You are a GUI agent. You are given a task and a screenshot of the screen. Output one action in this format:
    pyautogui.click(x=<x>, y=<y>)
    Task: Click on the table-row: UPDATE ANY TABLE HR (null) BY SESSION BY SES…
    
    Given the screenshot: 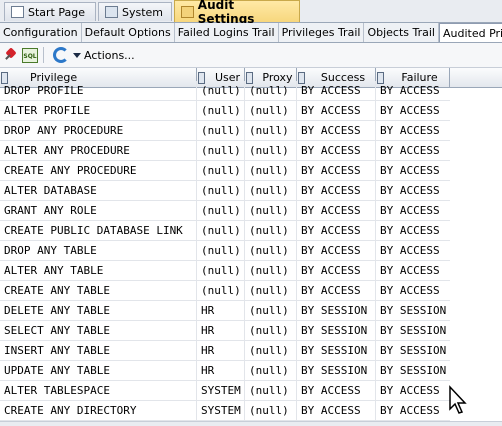 What is the action you would take?
    pyautogui.click(x=225, y=371)
    